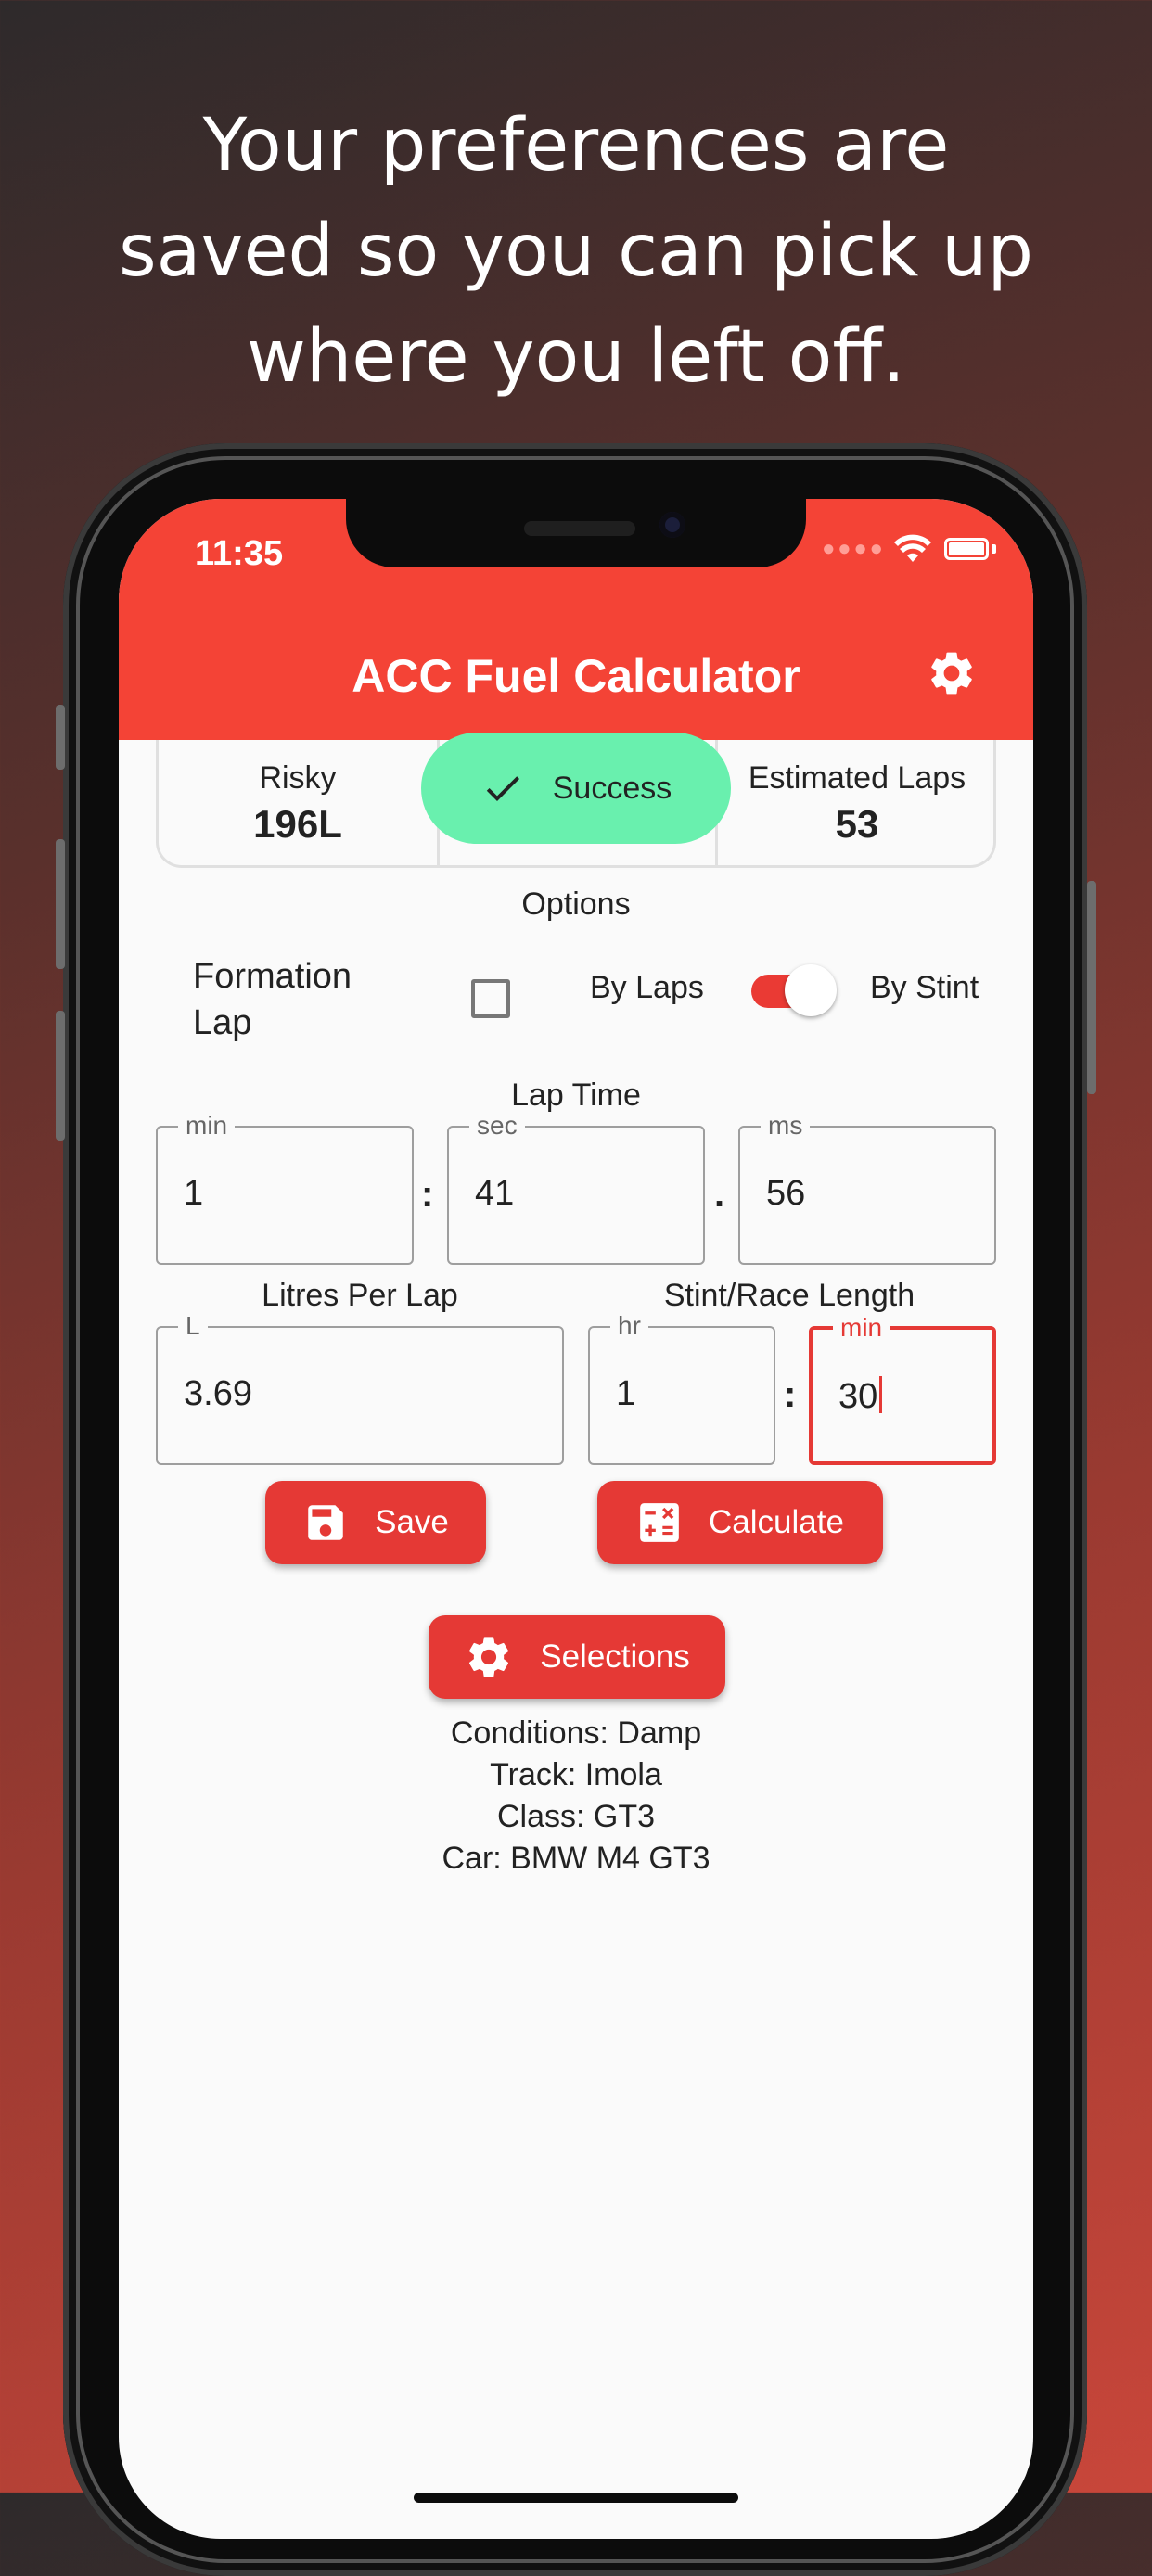  Describe the element at coordinates (576, 1774) in the screenshot. I see `track-info: Track: Imola` at that location.